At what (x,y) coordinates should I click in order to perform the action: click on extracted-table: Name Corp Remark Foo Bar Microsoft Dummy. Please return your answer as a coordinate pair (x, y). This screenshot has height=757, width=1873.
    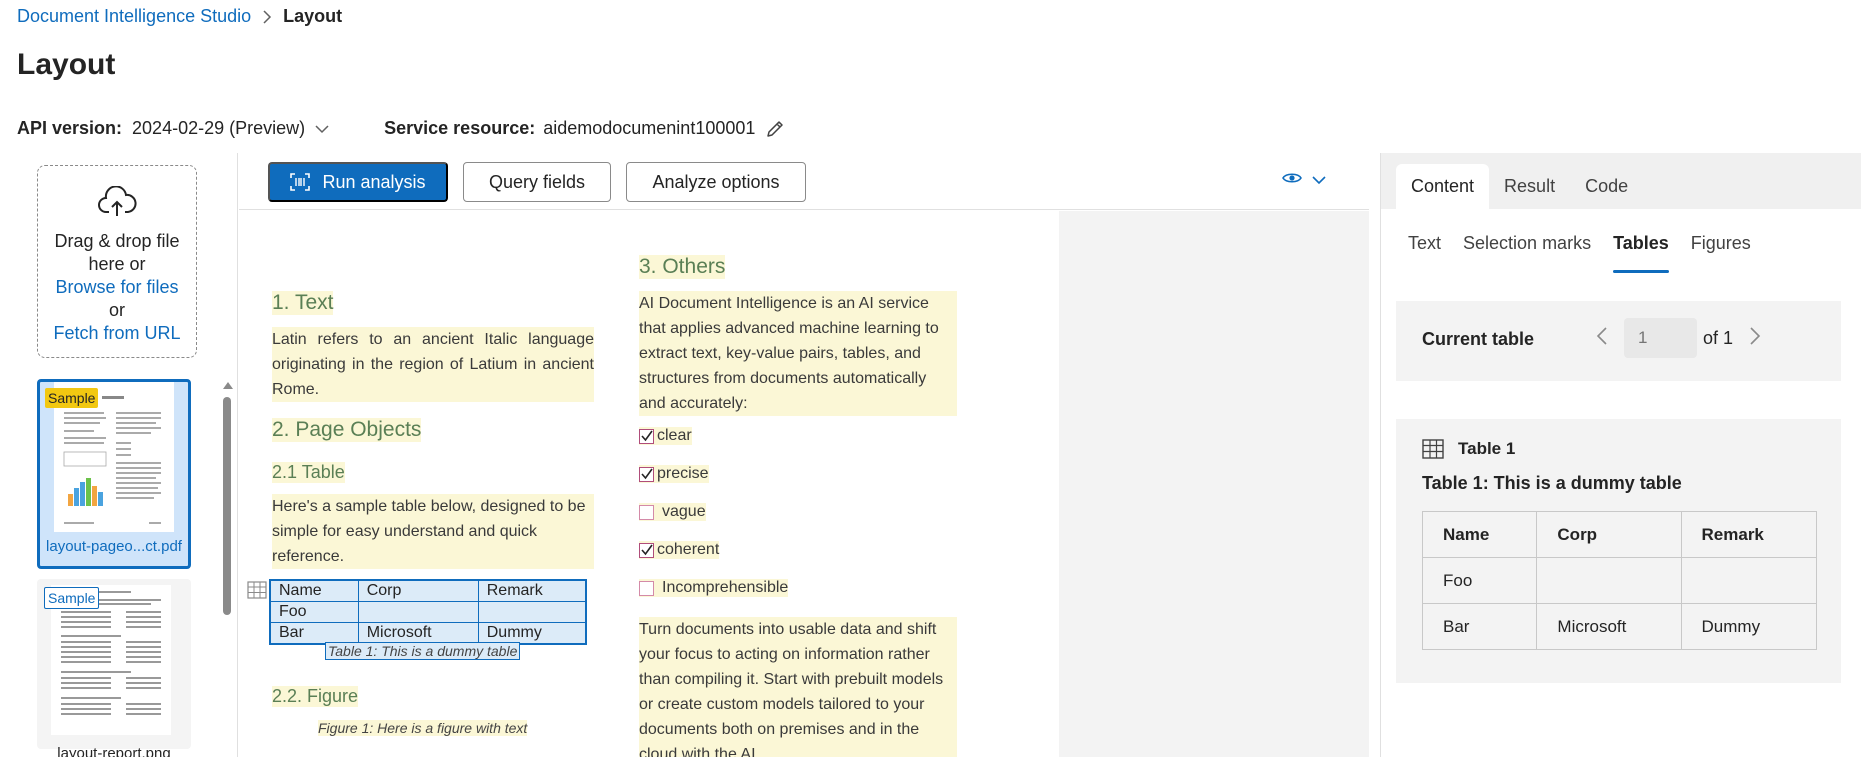
    Looking at the image, I should click on (1619, 580).